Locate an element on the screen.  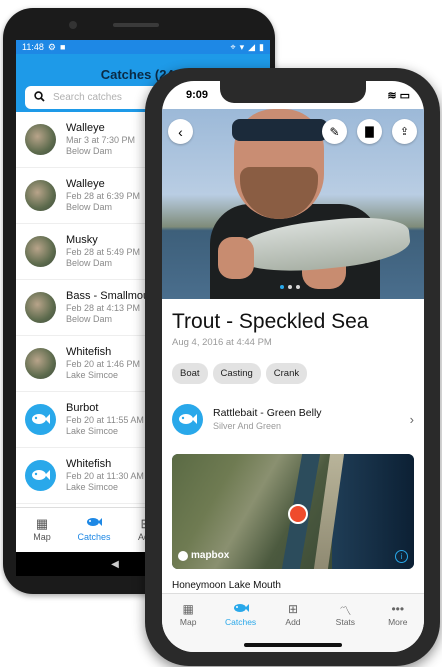
catch-title: Trout - Speckled Sea is located at coordinates (270, 321).